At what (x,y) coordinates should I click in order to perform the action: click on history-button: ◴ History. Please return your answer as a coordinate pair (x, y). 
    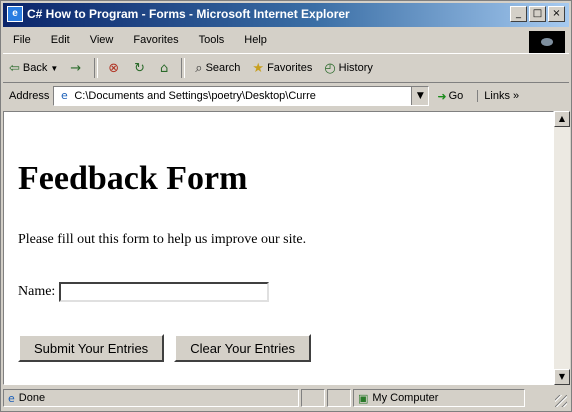
    Looking at the image, I should click on (348, 68).